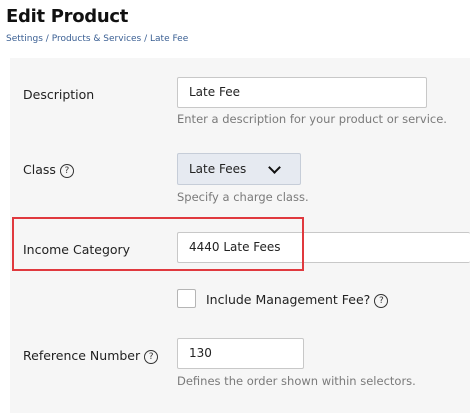  What do you see at coordinates (158, 244) in the screenshot?
I see `highlight-box` at bounding box center [158, 244].